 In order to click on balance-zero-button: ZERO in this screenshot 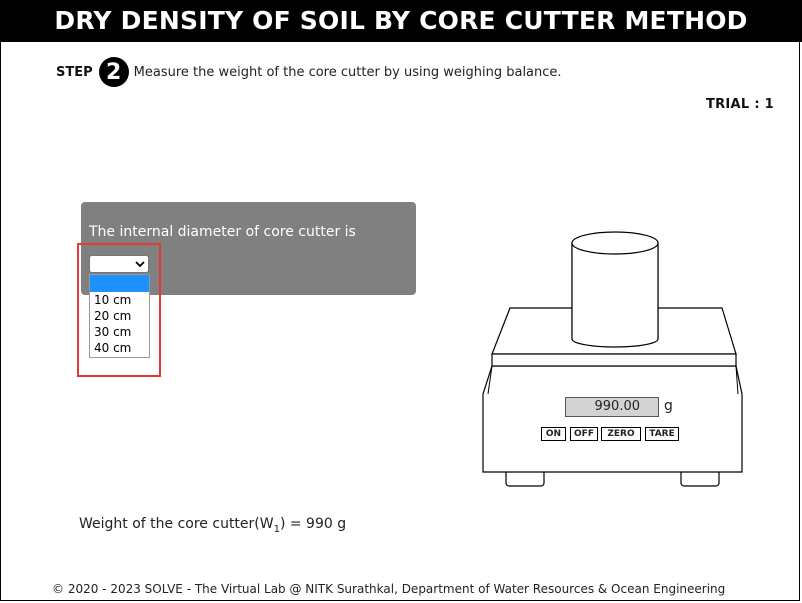, I will do `click(621, 434)`.